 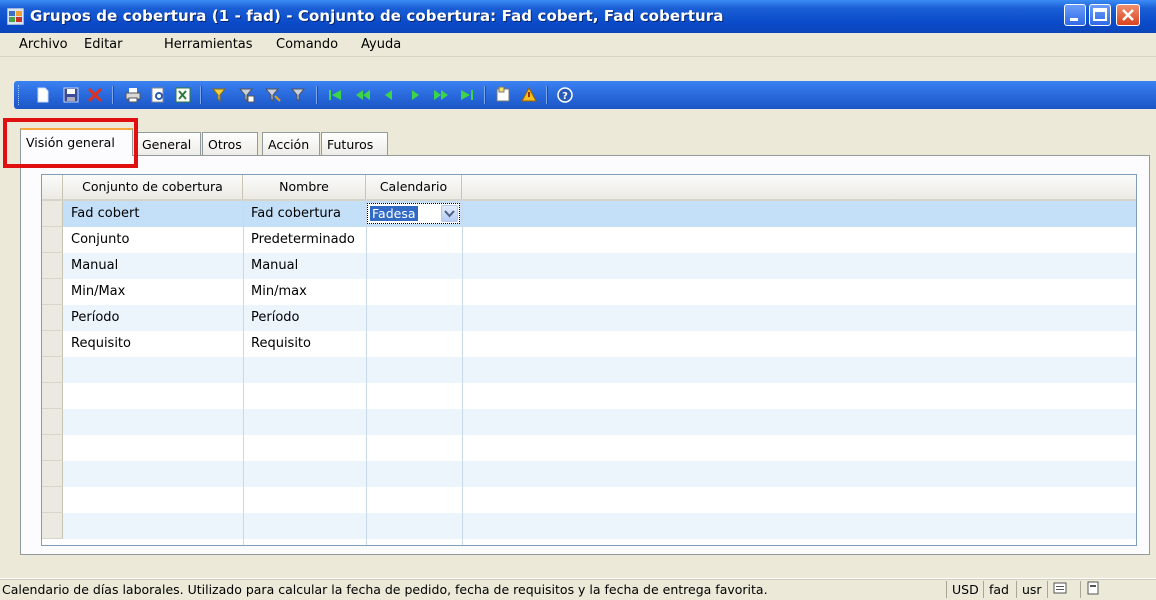 What do you see at coordinates (292, 214) in the screenshot?
I see `cell-name: Fad cobertura` at bounding box center [292, 214].